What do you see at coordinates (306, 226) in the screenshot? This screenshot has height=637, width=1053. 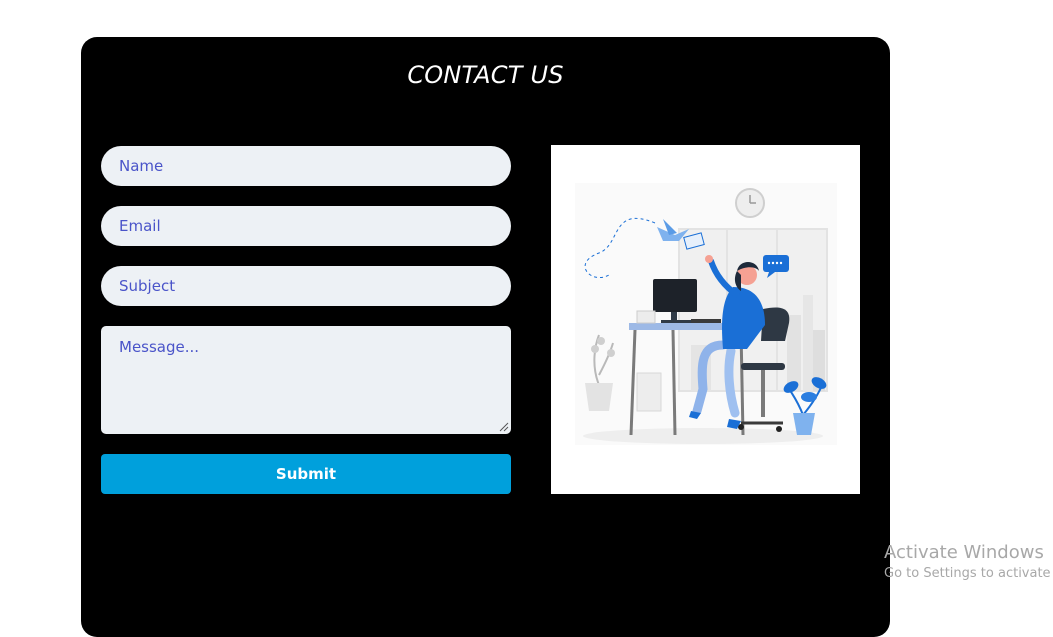 I see `email-input: Email` at bounding box center [306, 226].